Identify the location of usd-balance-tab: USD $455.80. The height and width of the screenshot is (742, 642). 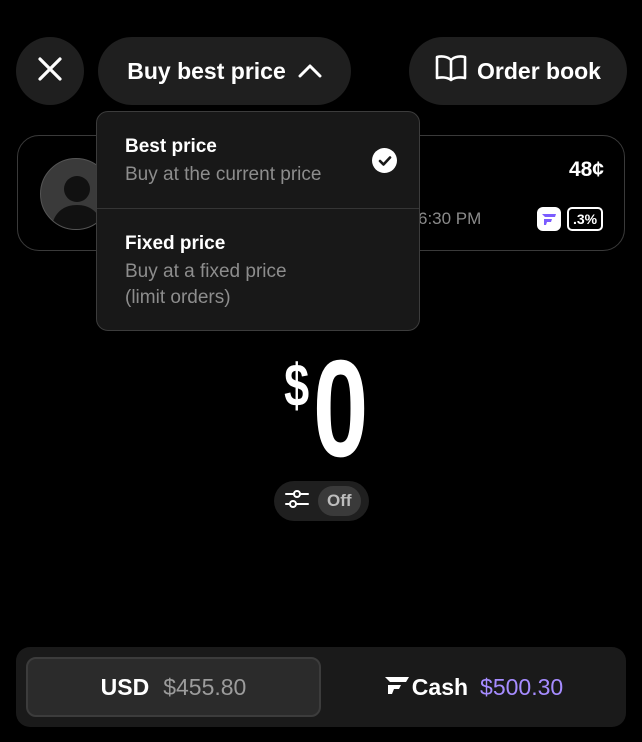
(173, 687).